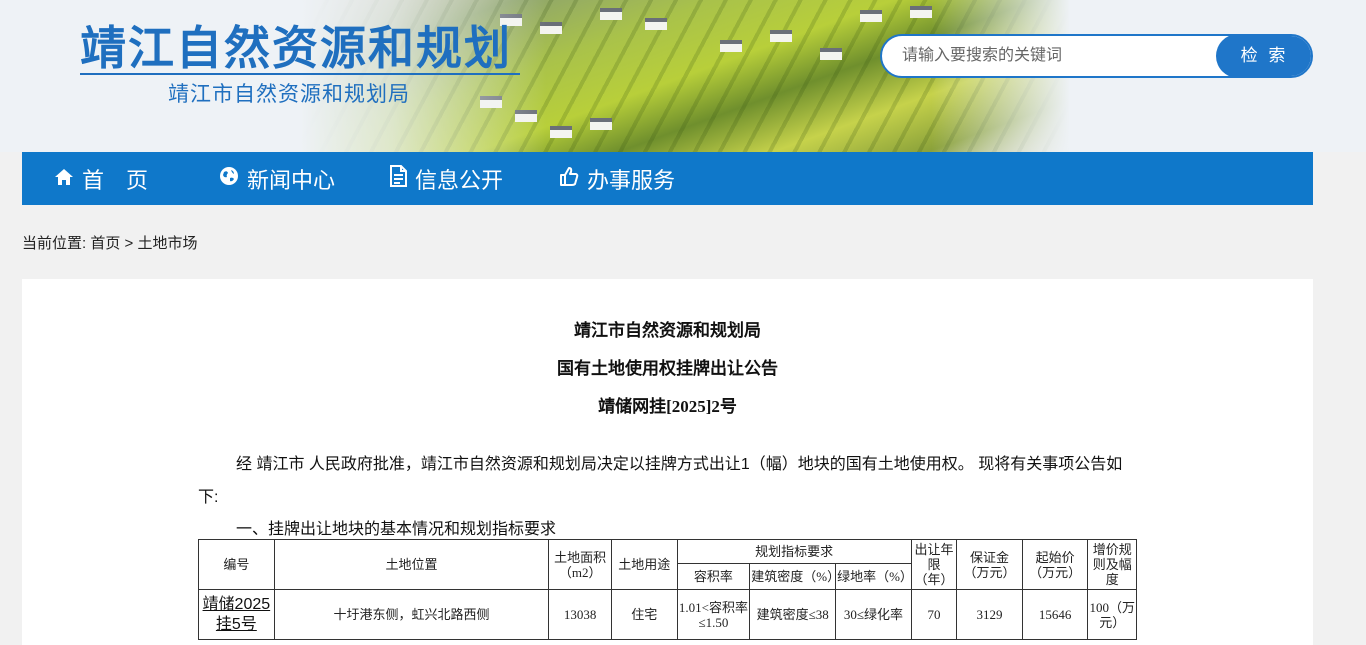 The image size is (1366, 645). Describe the element at coordinates (573, 179) in the screenshot. I see `thumbs-up-icon` at that location.